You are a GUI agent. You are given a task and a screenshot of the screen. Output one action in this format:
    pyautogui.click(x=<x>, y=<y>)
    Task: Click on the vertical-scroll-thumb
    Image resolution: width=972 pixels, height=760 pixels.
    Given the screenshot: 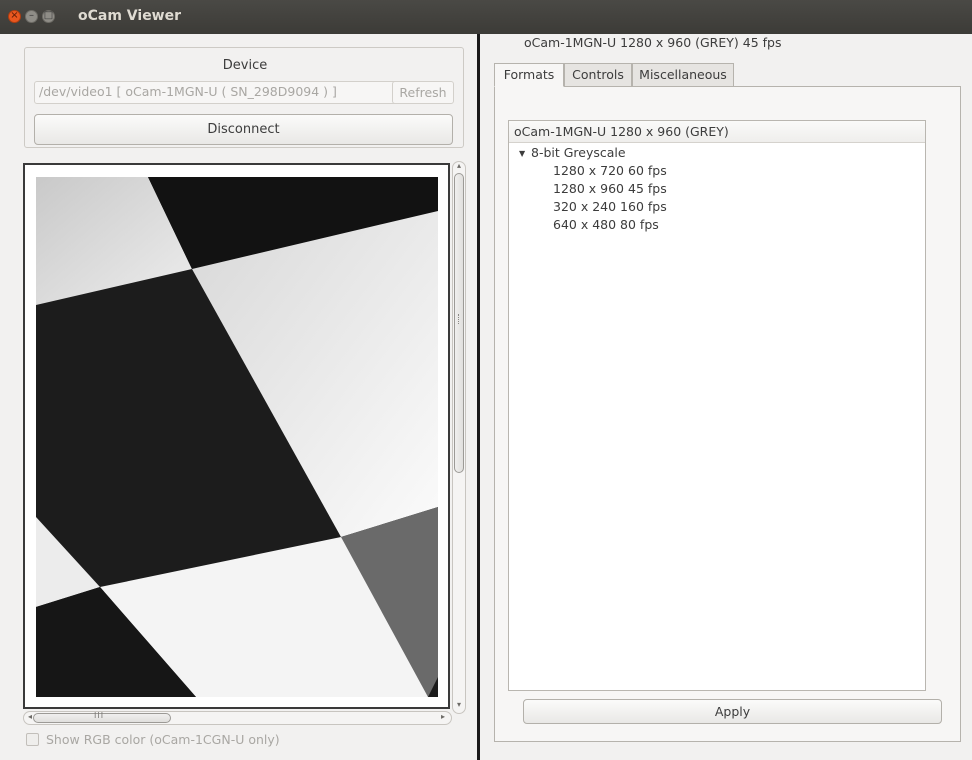 What is the action you would take?
    pyautogui.click(x=459, y=323)
    